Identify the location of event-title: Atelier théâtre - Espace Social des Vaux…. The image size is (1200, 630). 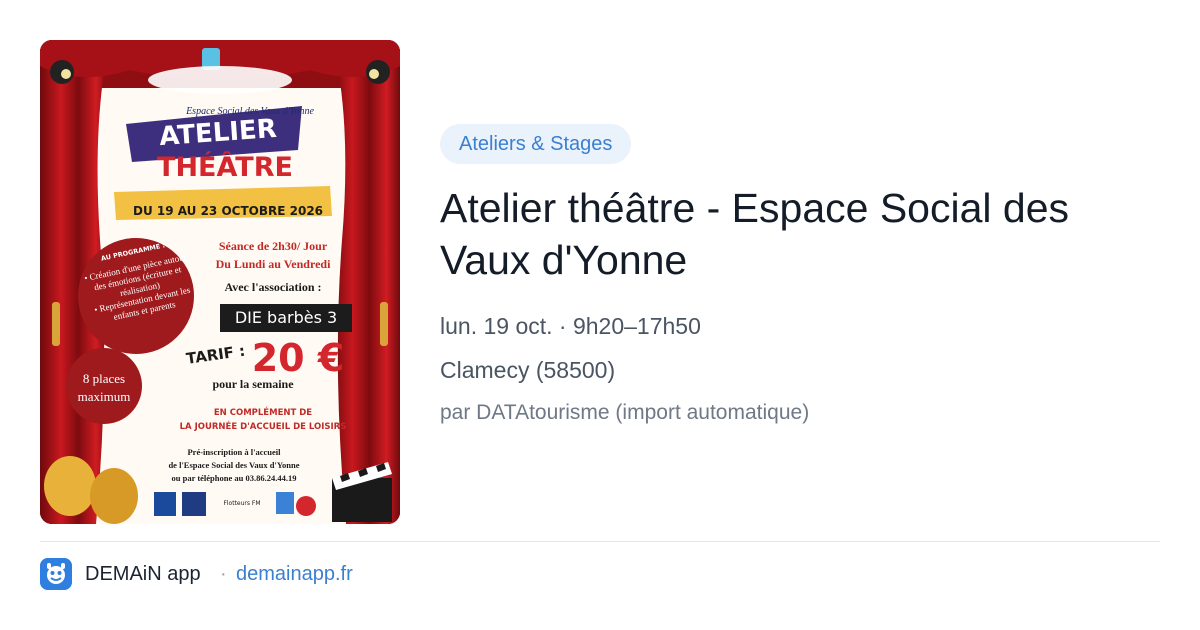
(800, 234).